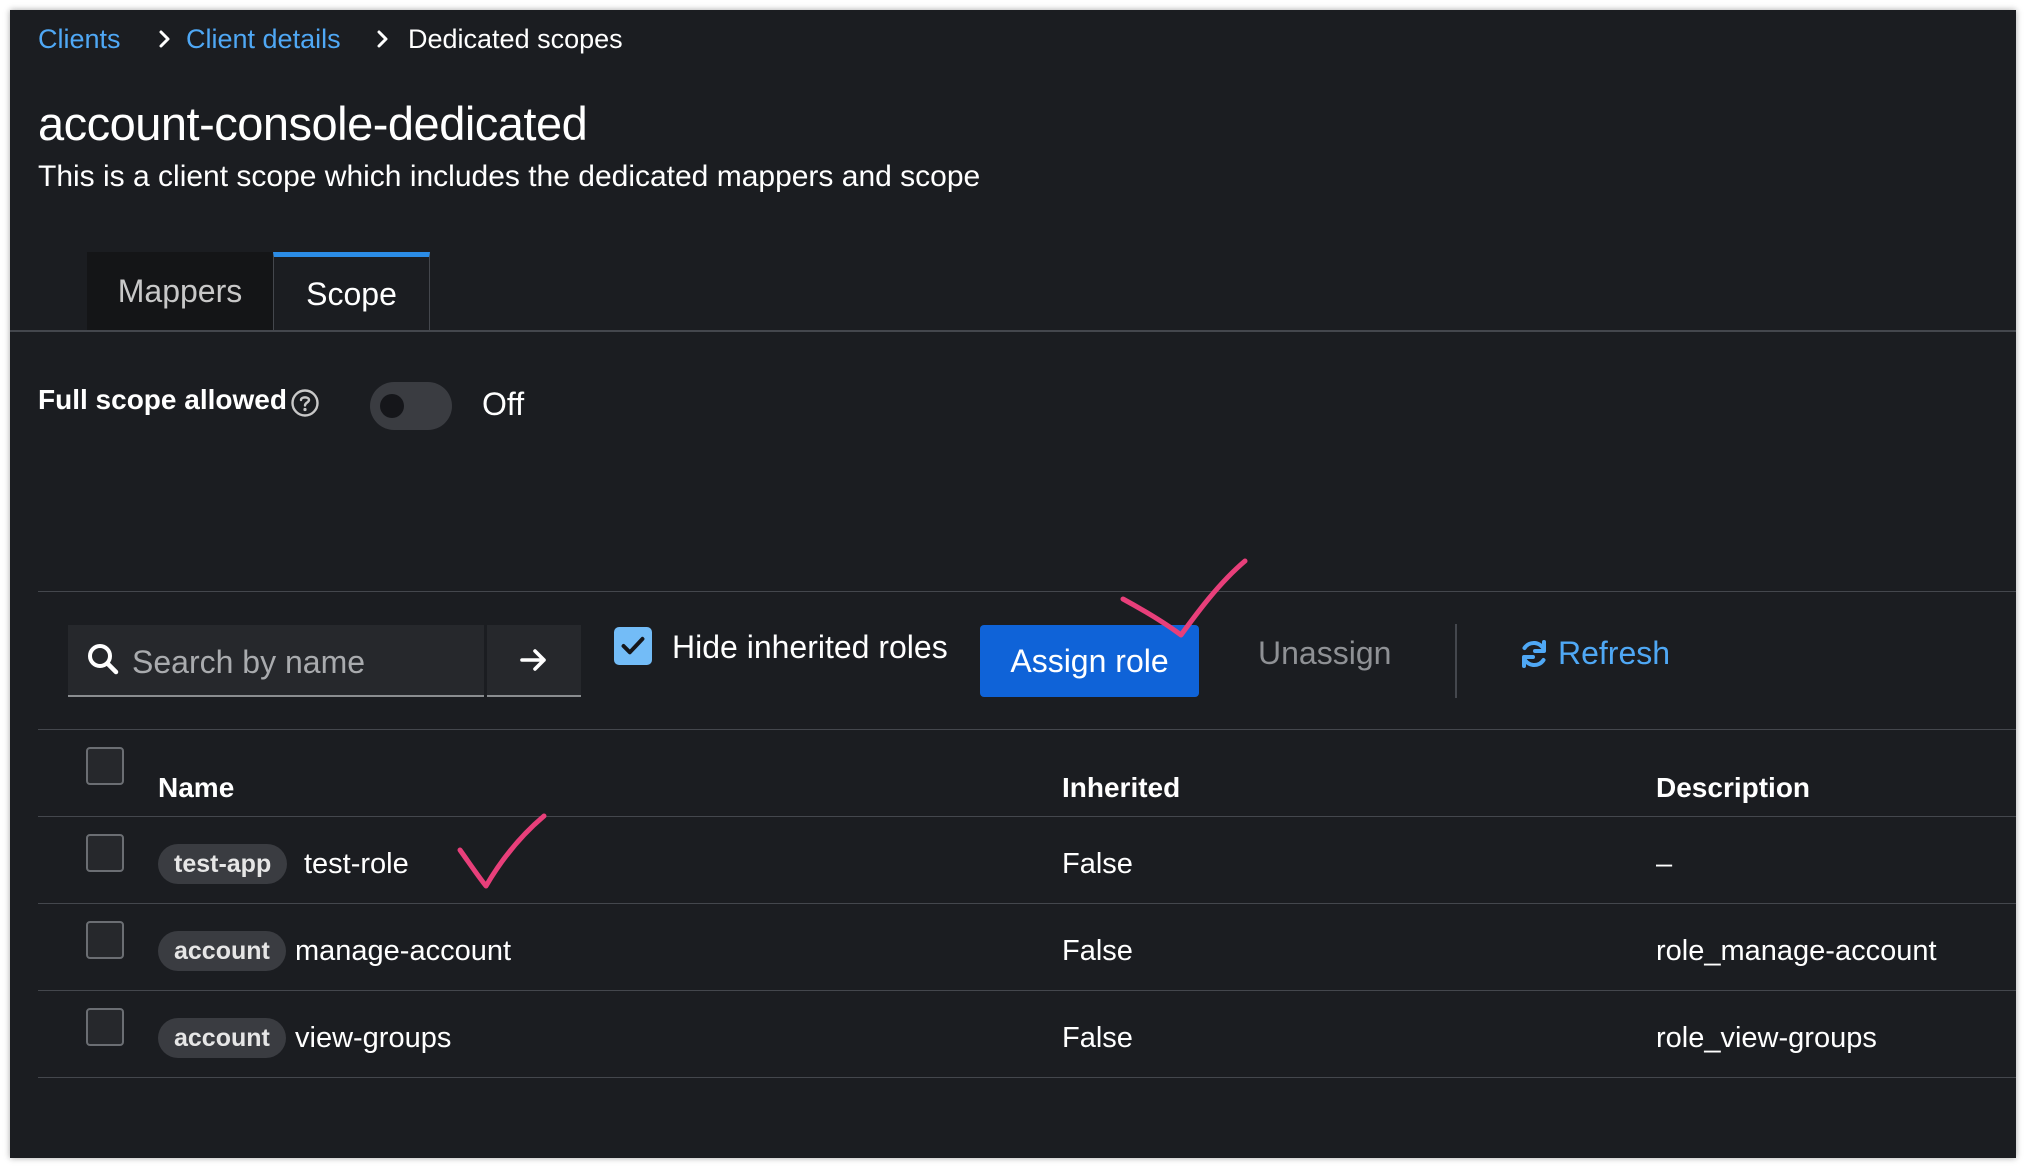 This screenshot has height=1168, width=2026. Describe the element at coordinates (1534, 653) in the screenshot. I see `refresh-icon` at that location.